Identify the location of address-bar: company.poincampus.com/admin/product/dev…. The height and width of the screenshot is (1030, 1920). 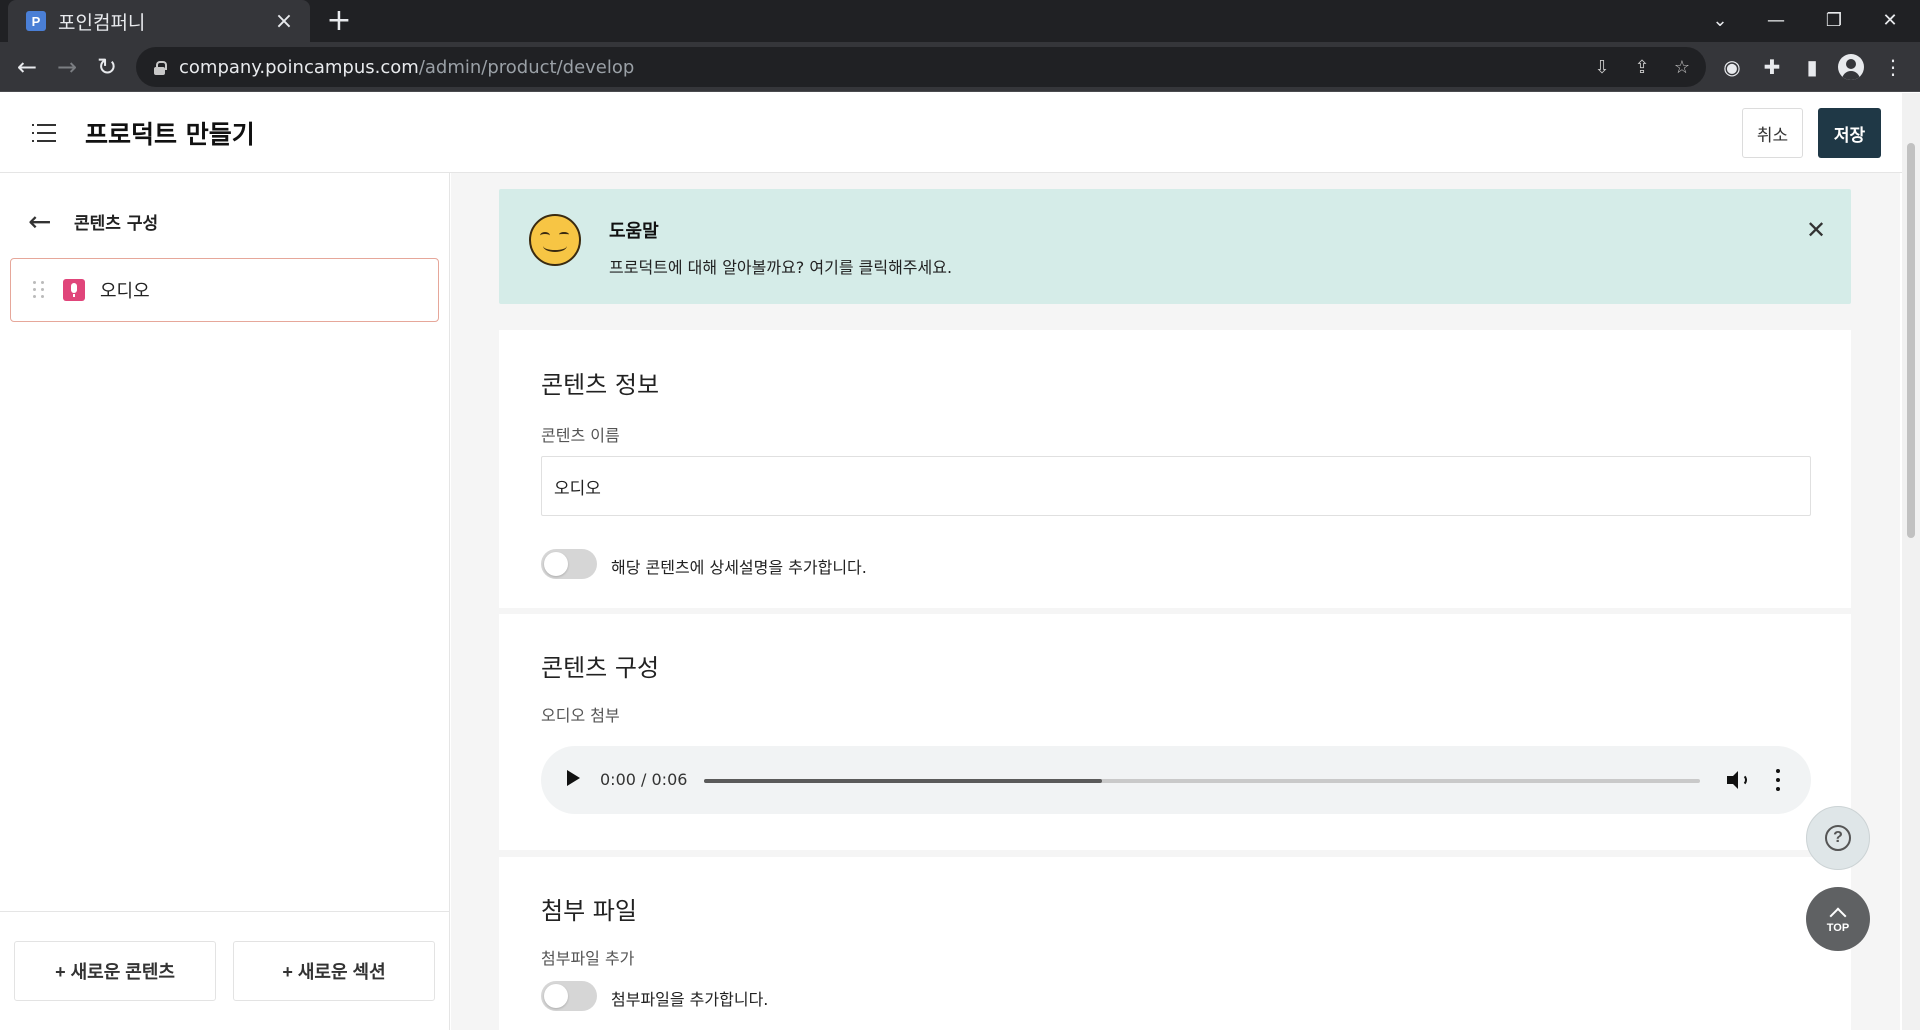
(921, 67).